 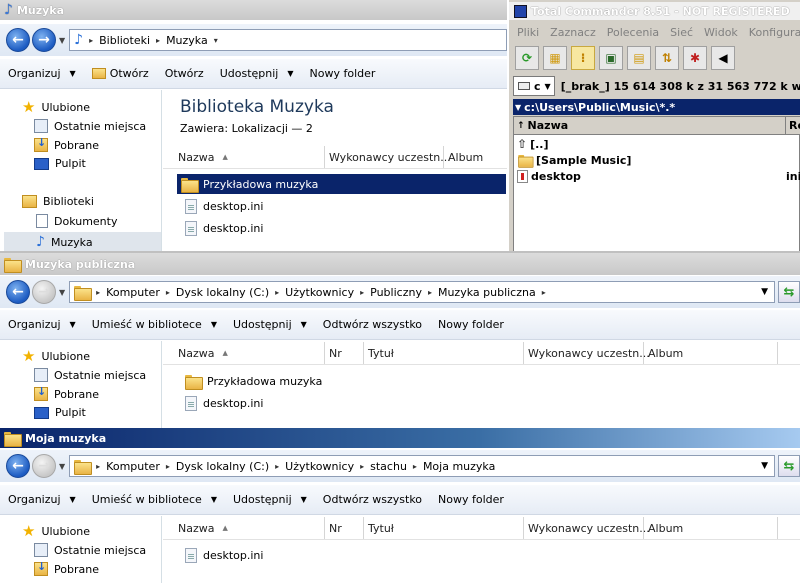 What do you see at coordinates (633, 32) in the screenshot?
I see `tc-menu-commands: Polecenia` at bounding box center [633, 32].